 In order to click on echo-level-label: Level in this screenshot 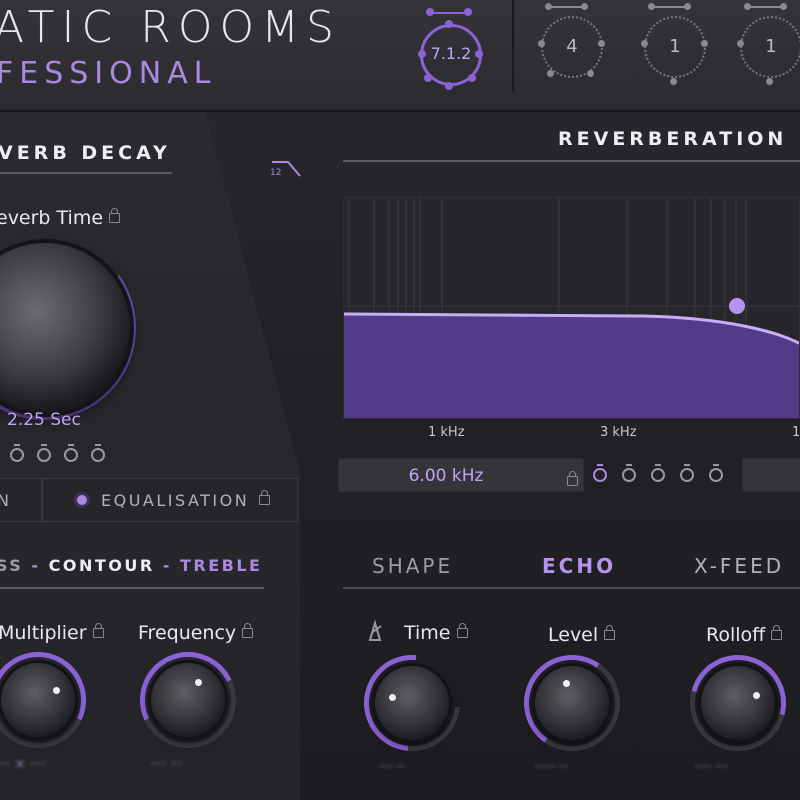, I will do `click(582, 635)`.